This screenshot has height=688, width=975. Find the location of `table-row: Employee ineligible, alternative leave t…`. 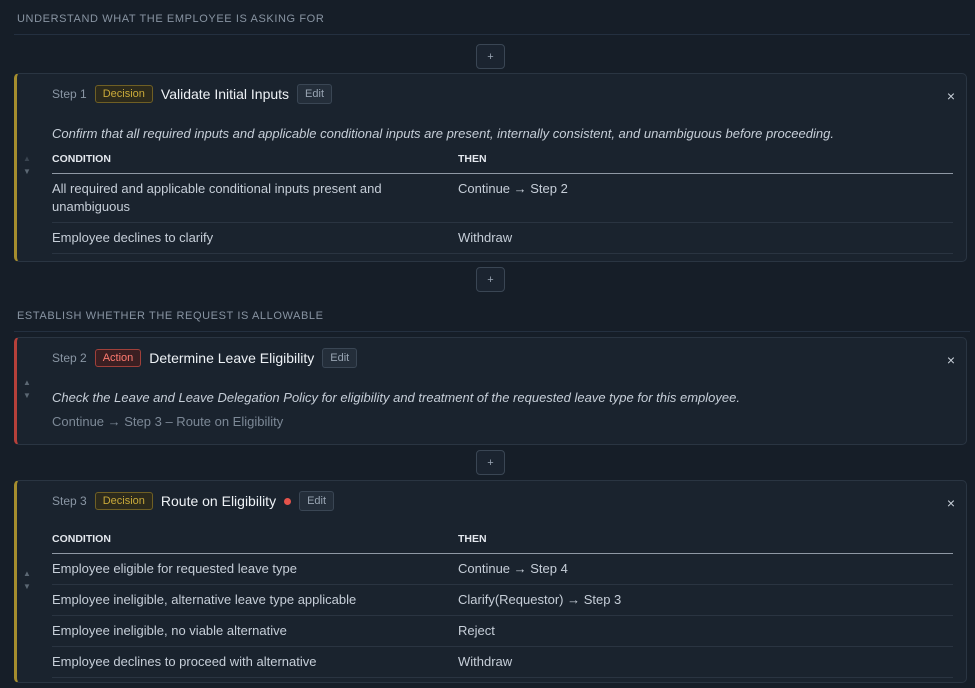

table-row: Employee ineligible, alternative leave t… is located at coordinates (502, 600).